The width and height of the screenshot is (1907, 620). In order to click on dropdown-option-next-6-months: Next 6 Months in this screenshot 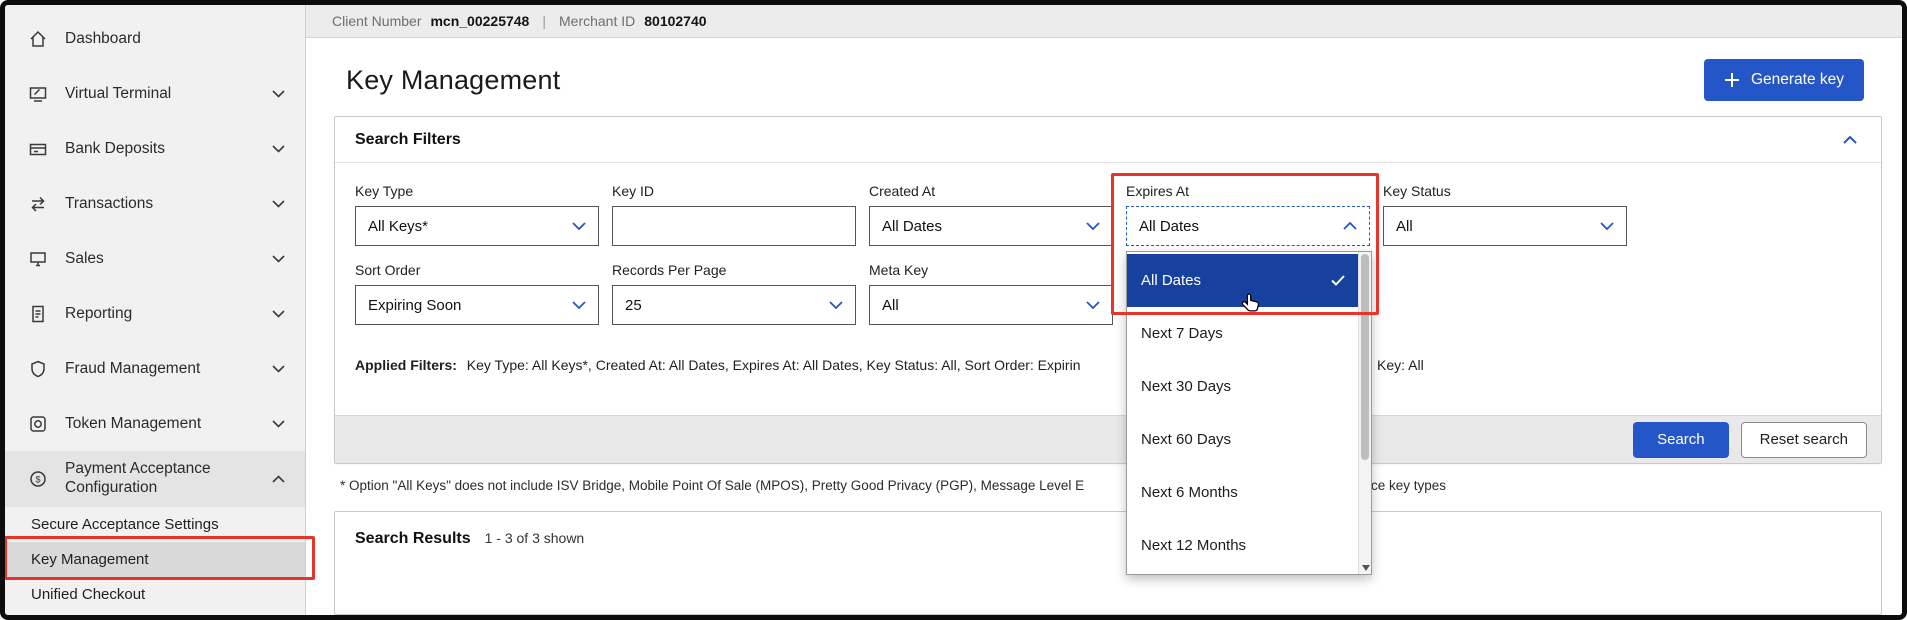, I will do `click(1249, 492)`.